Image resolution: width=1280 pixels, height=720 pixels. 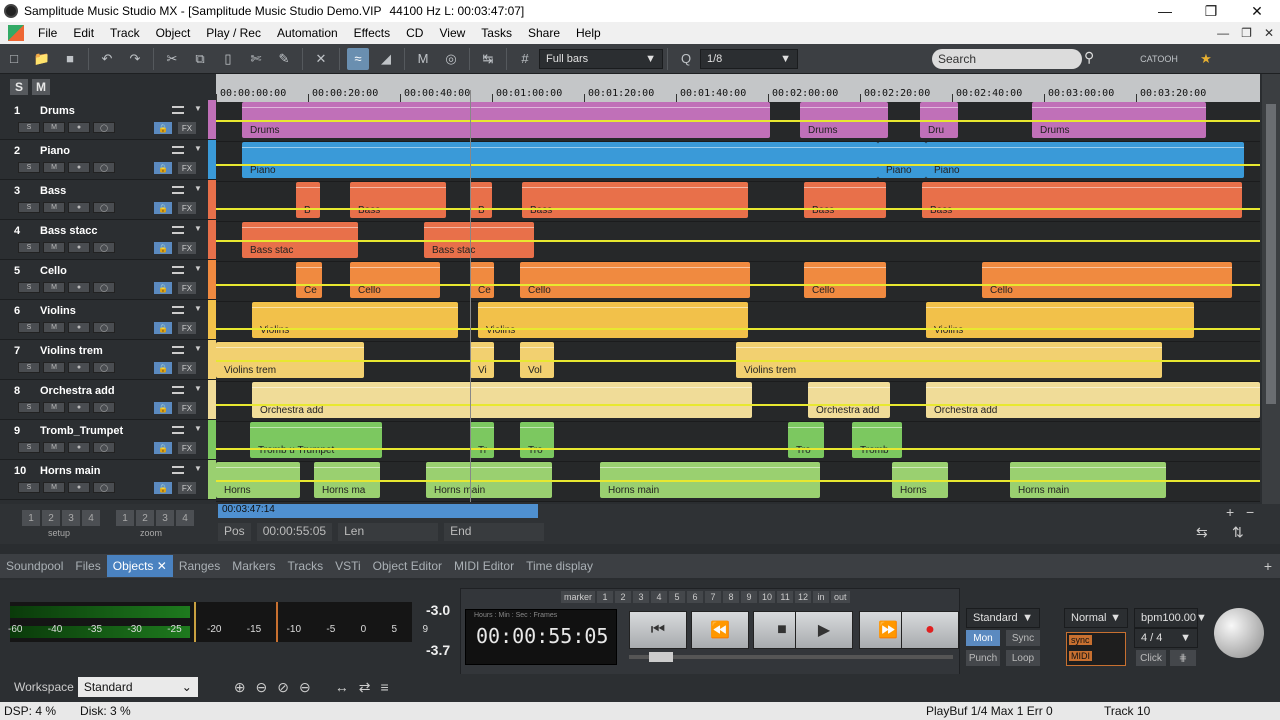 I want to click on track-name: Violins trem, so click(x=71, y=351).